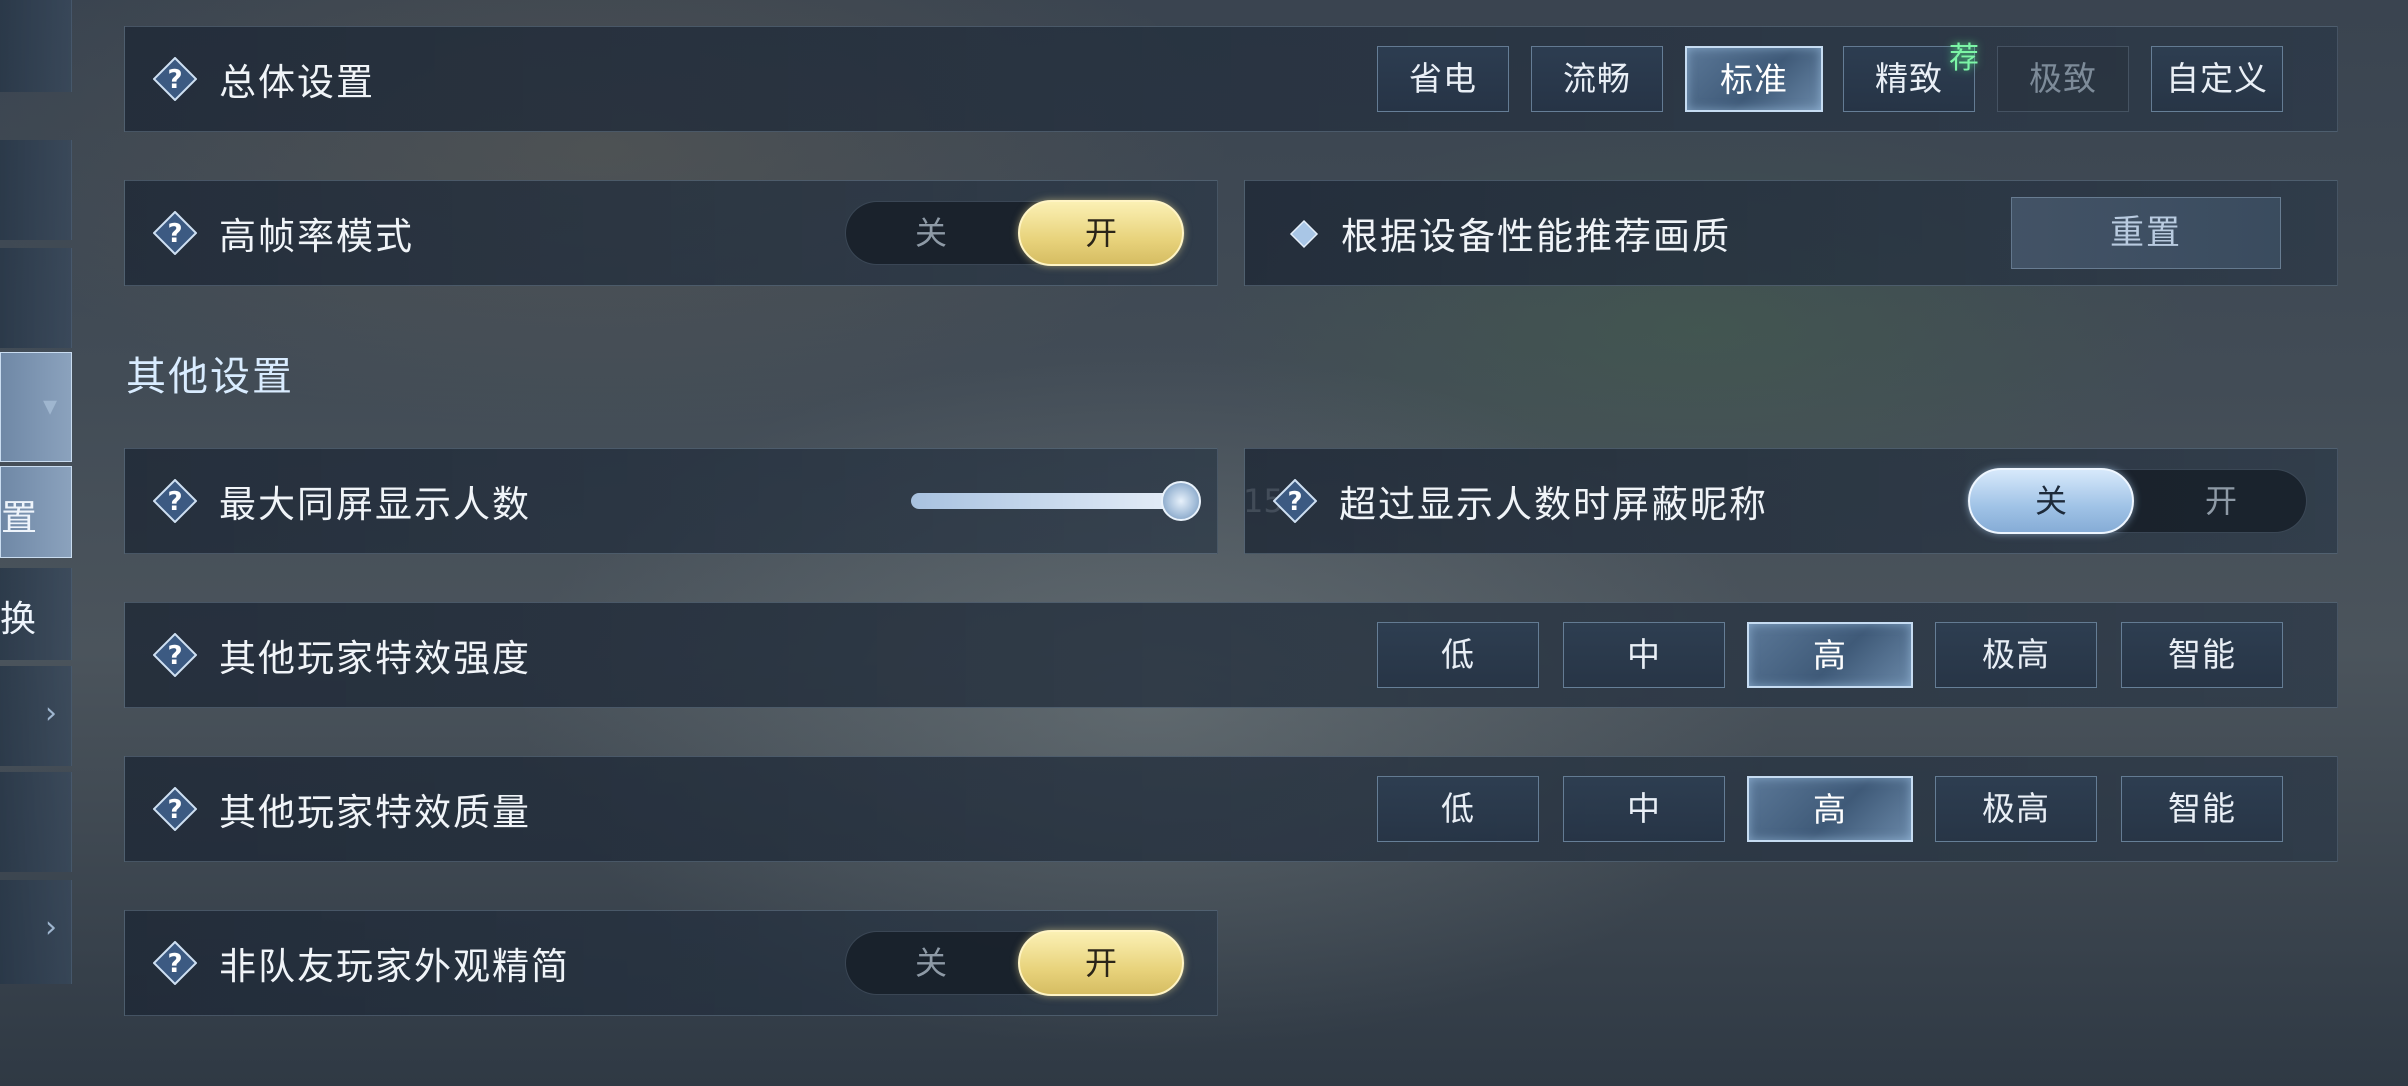 This screenshot has width=2408, height=1086. I want to click on hide-names-row: ? 超过显示人数时屏蔽昵称 关 开, so click(1791, 501).